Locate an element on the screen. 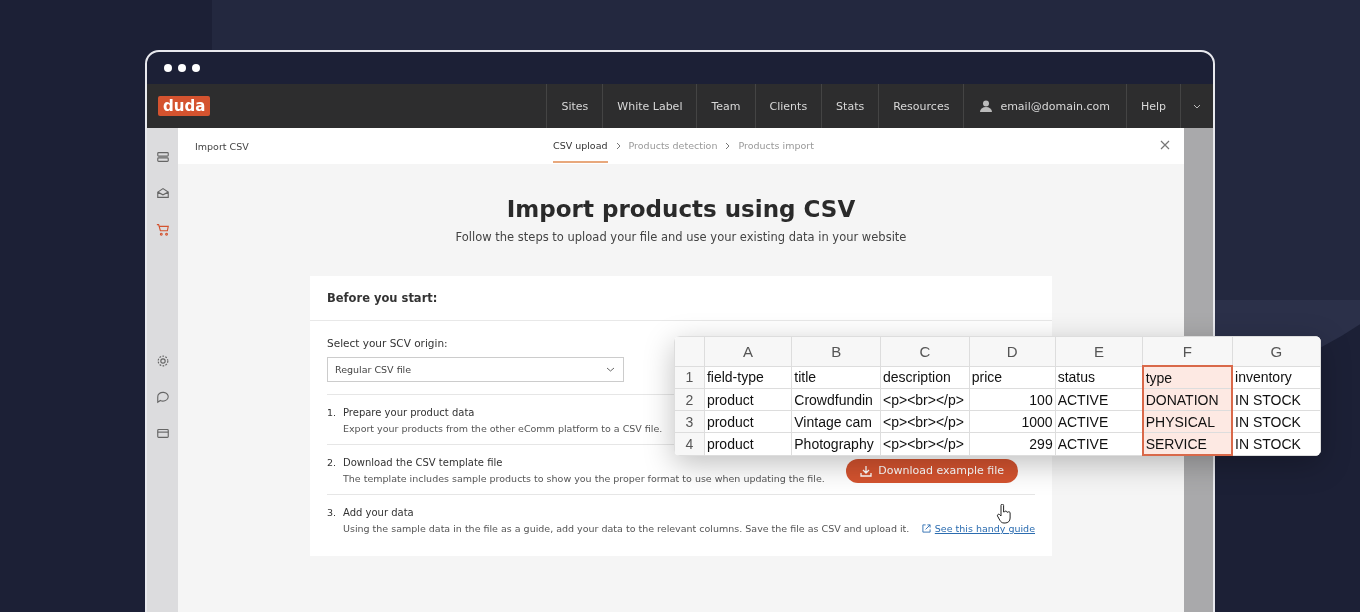 The image size is (1360, 612). close-icon is located at coordinates (1165, 145).